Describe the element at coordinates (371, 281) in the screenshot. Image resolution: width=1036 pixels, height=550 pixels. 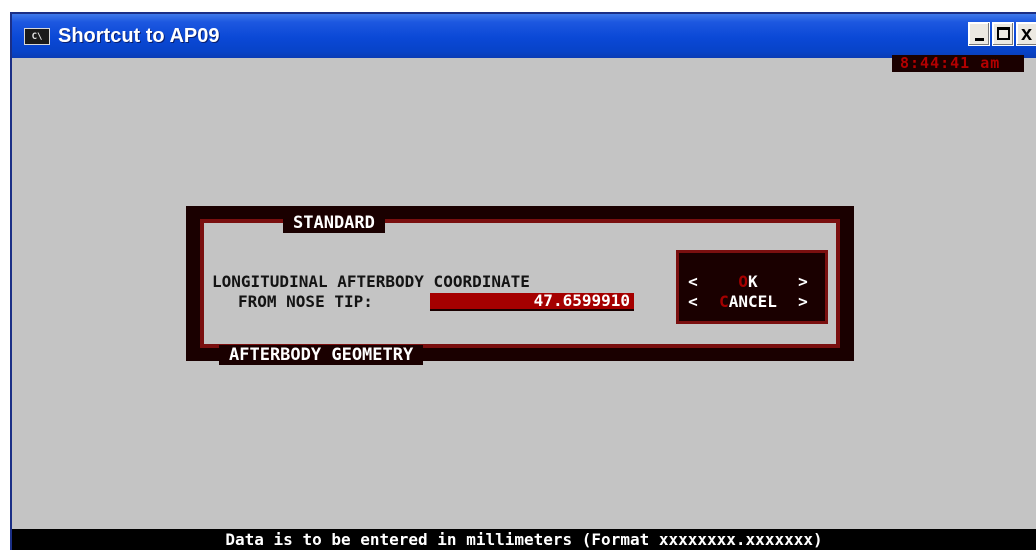
I see `field-label-line1: LONGITUDINAL AFTERBODY COORDINATE` at that location.